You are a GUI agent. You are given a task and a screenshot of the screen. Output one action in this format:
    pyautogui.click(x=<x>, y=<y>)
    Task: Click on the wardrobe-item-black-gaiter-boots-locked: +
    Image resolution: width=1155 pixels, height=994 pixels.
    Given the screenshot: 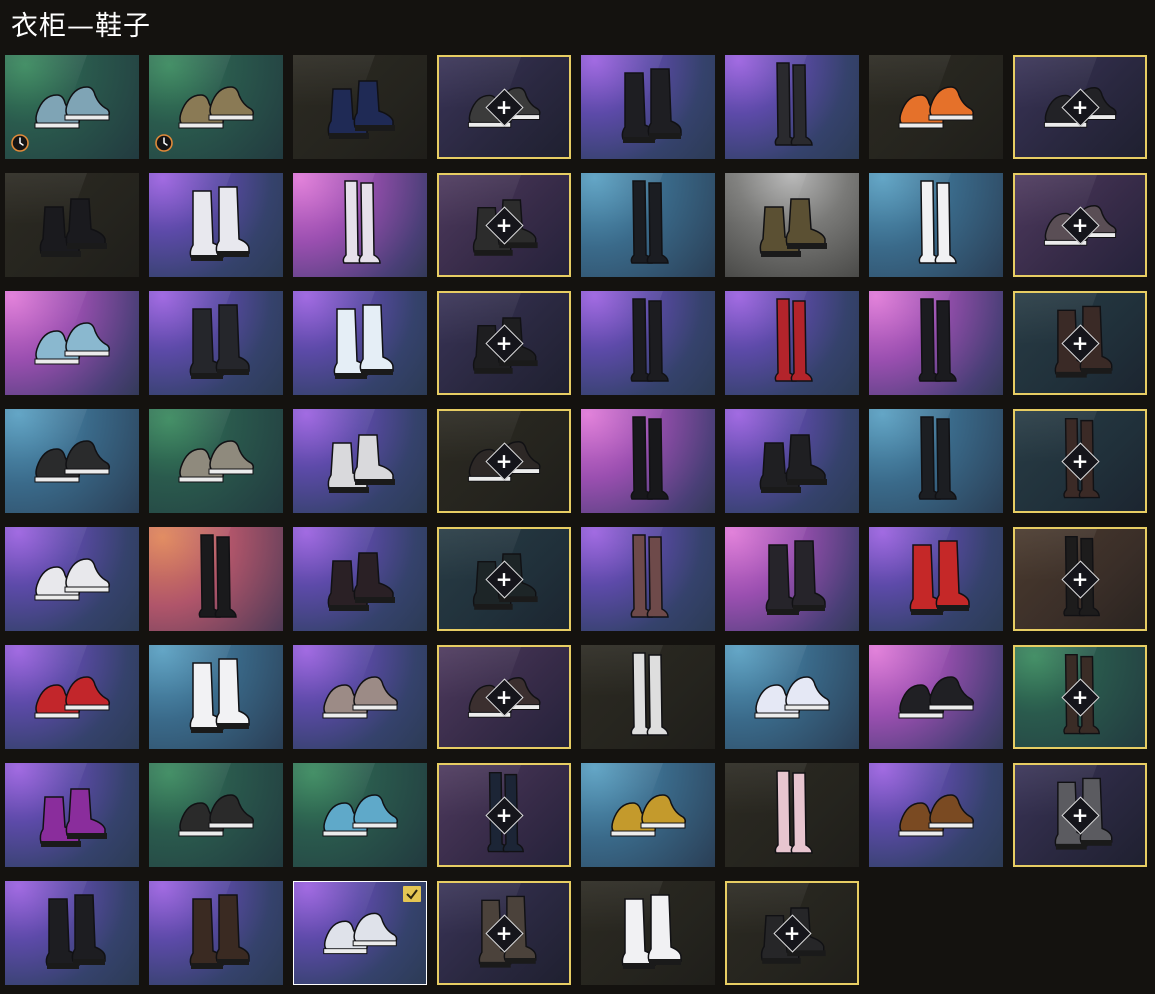 What is the action you would take?
    pyautogui.click(x=504, y=225)
    